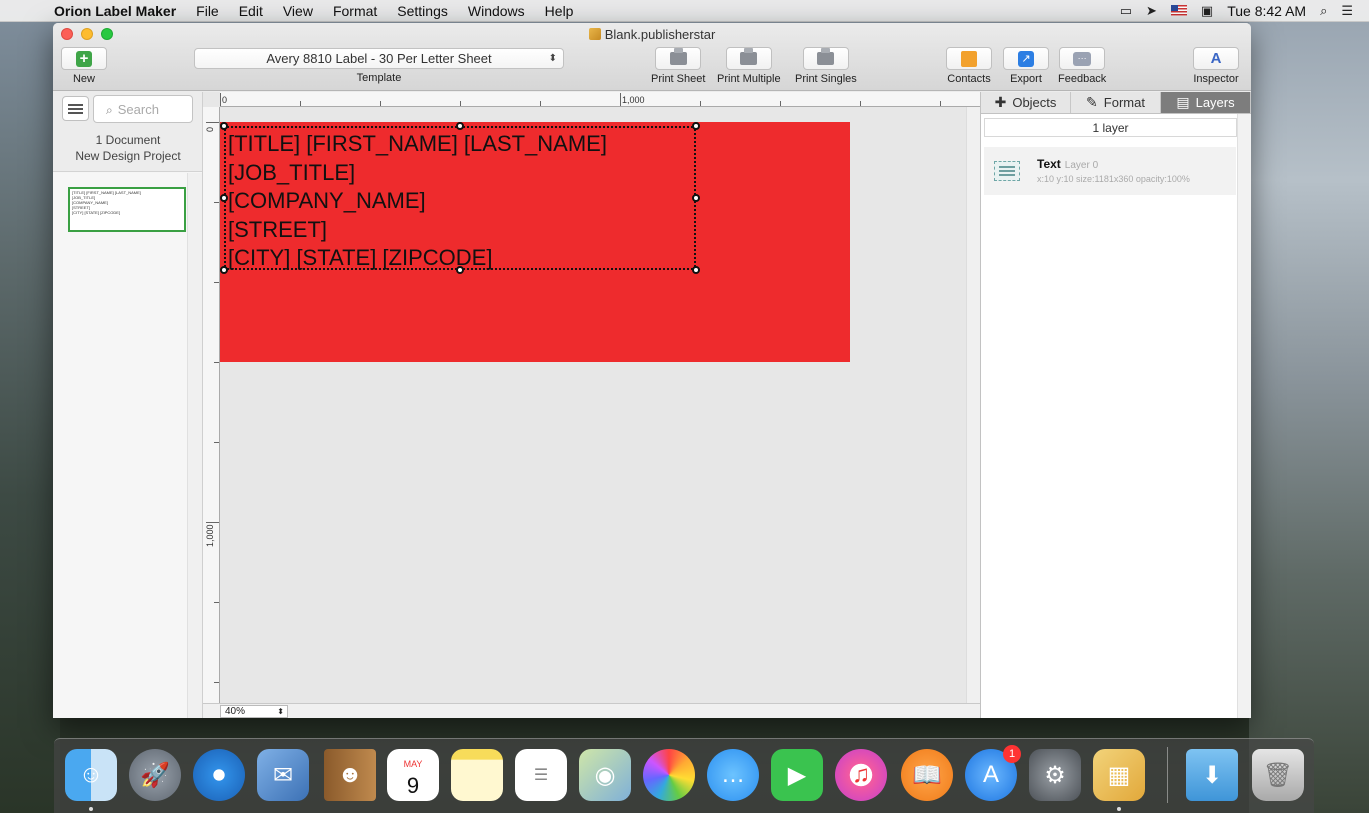 Image resolution: width=1369 pixels, height=813 pixels. Describe the element at coordinates (1049, 164) in the screenshot. I see `layer-name-text: Text` at that location.